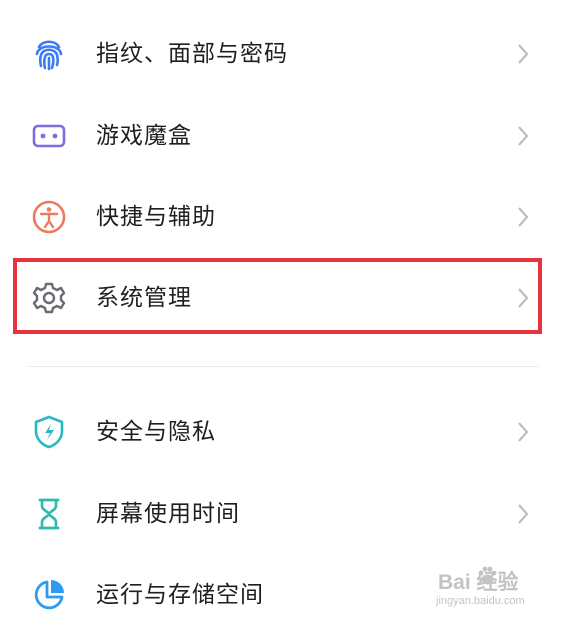 The height and width of the screenshot is (635, 566). What do you see at coordinates (180, 594) in the screenshot?
I see `settings-item-label: 运行与存储空间` at bounding box center [180, 594].